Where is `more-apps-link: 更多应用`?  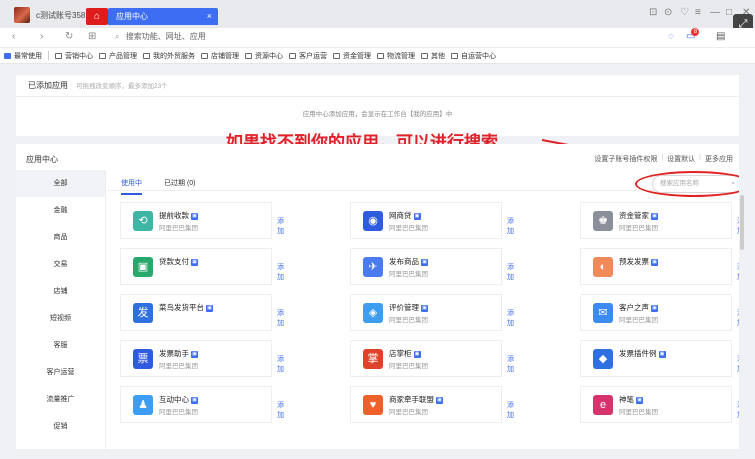
more-apps-link: 更多应用 is located at coordinates (719, 159).